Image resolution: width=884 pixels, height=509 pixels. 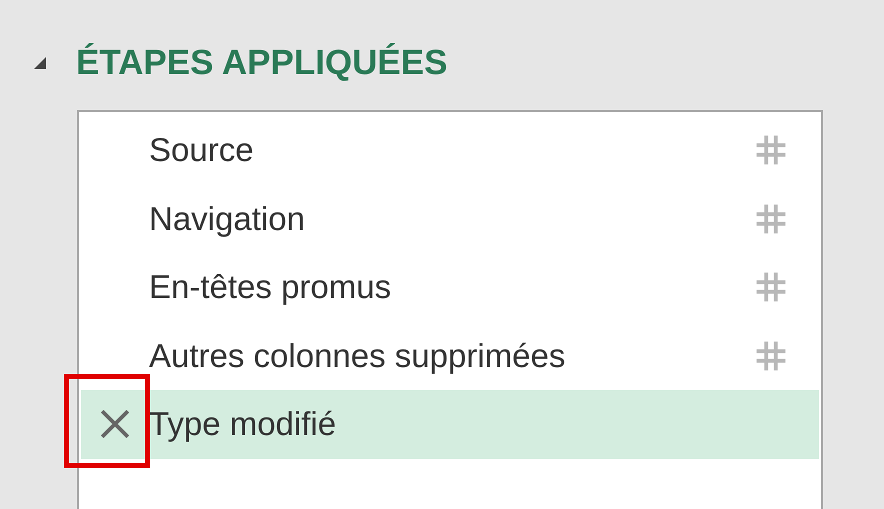 I want to click on section-title: ÉTAPES APPLIQUÉES, so click(x=262, y=63).